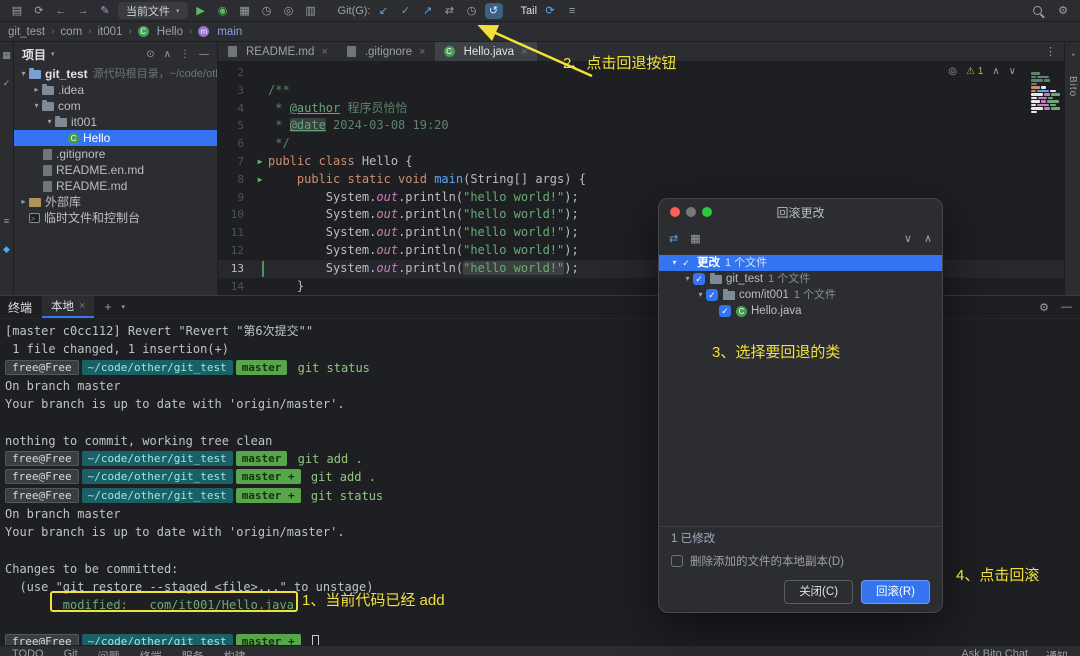 Image resolution: width=1080 pixels, height=656 pixels. I want to click on forward-icon: →, so click(83, 11).